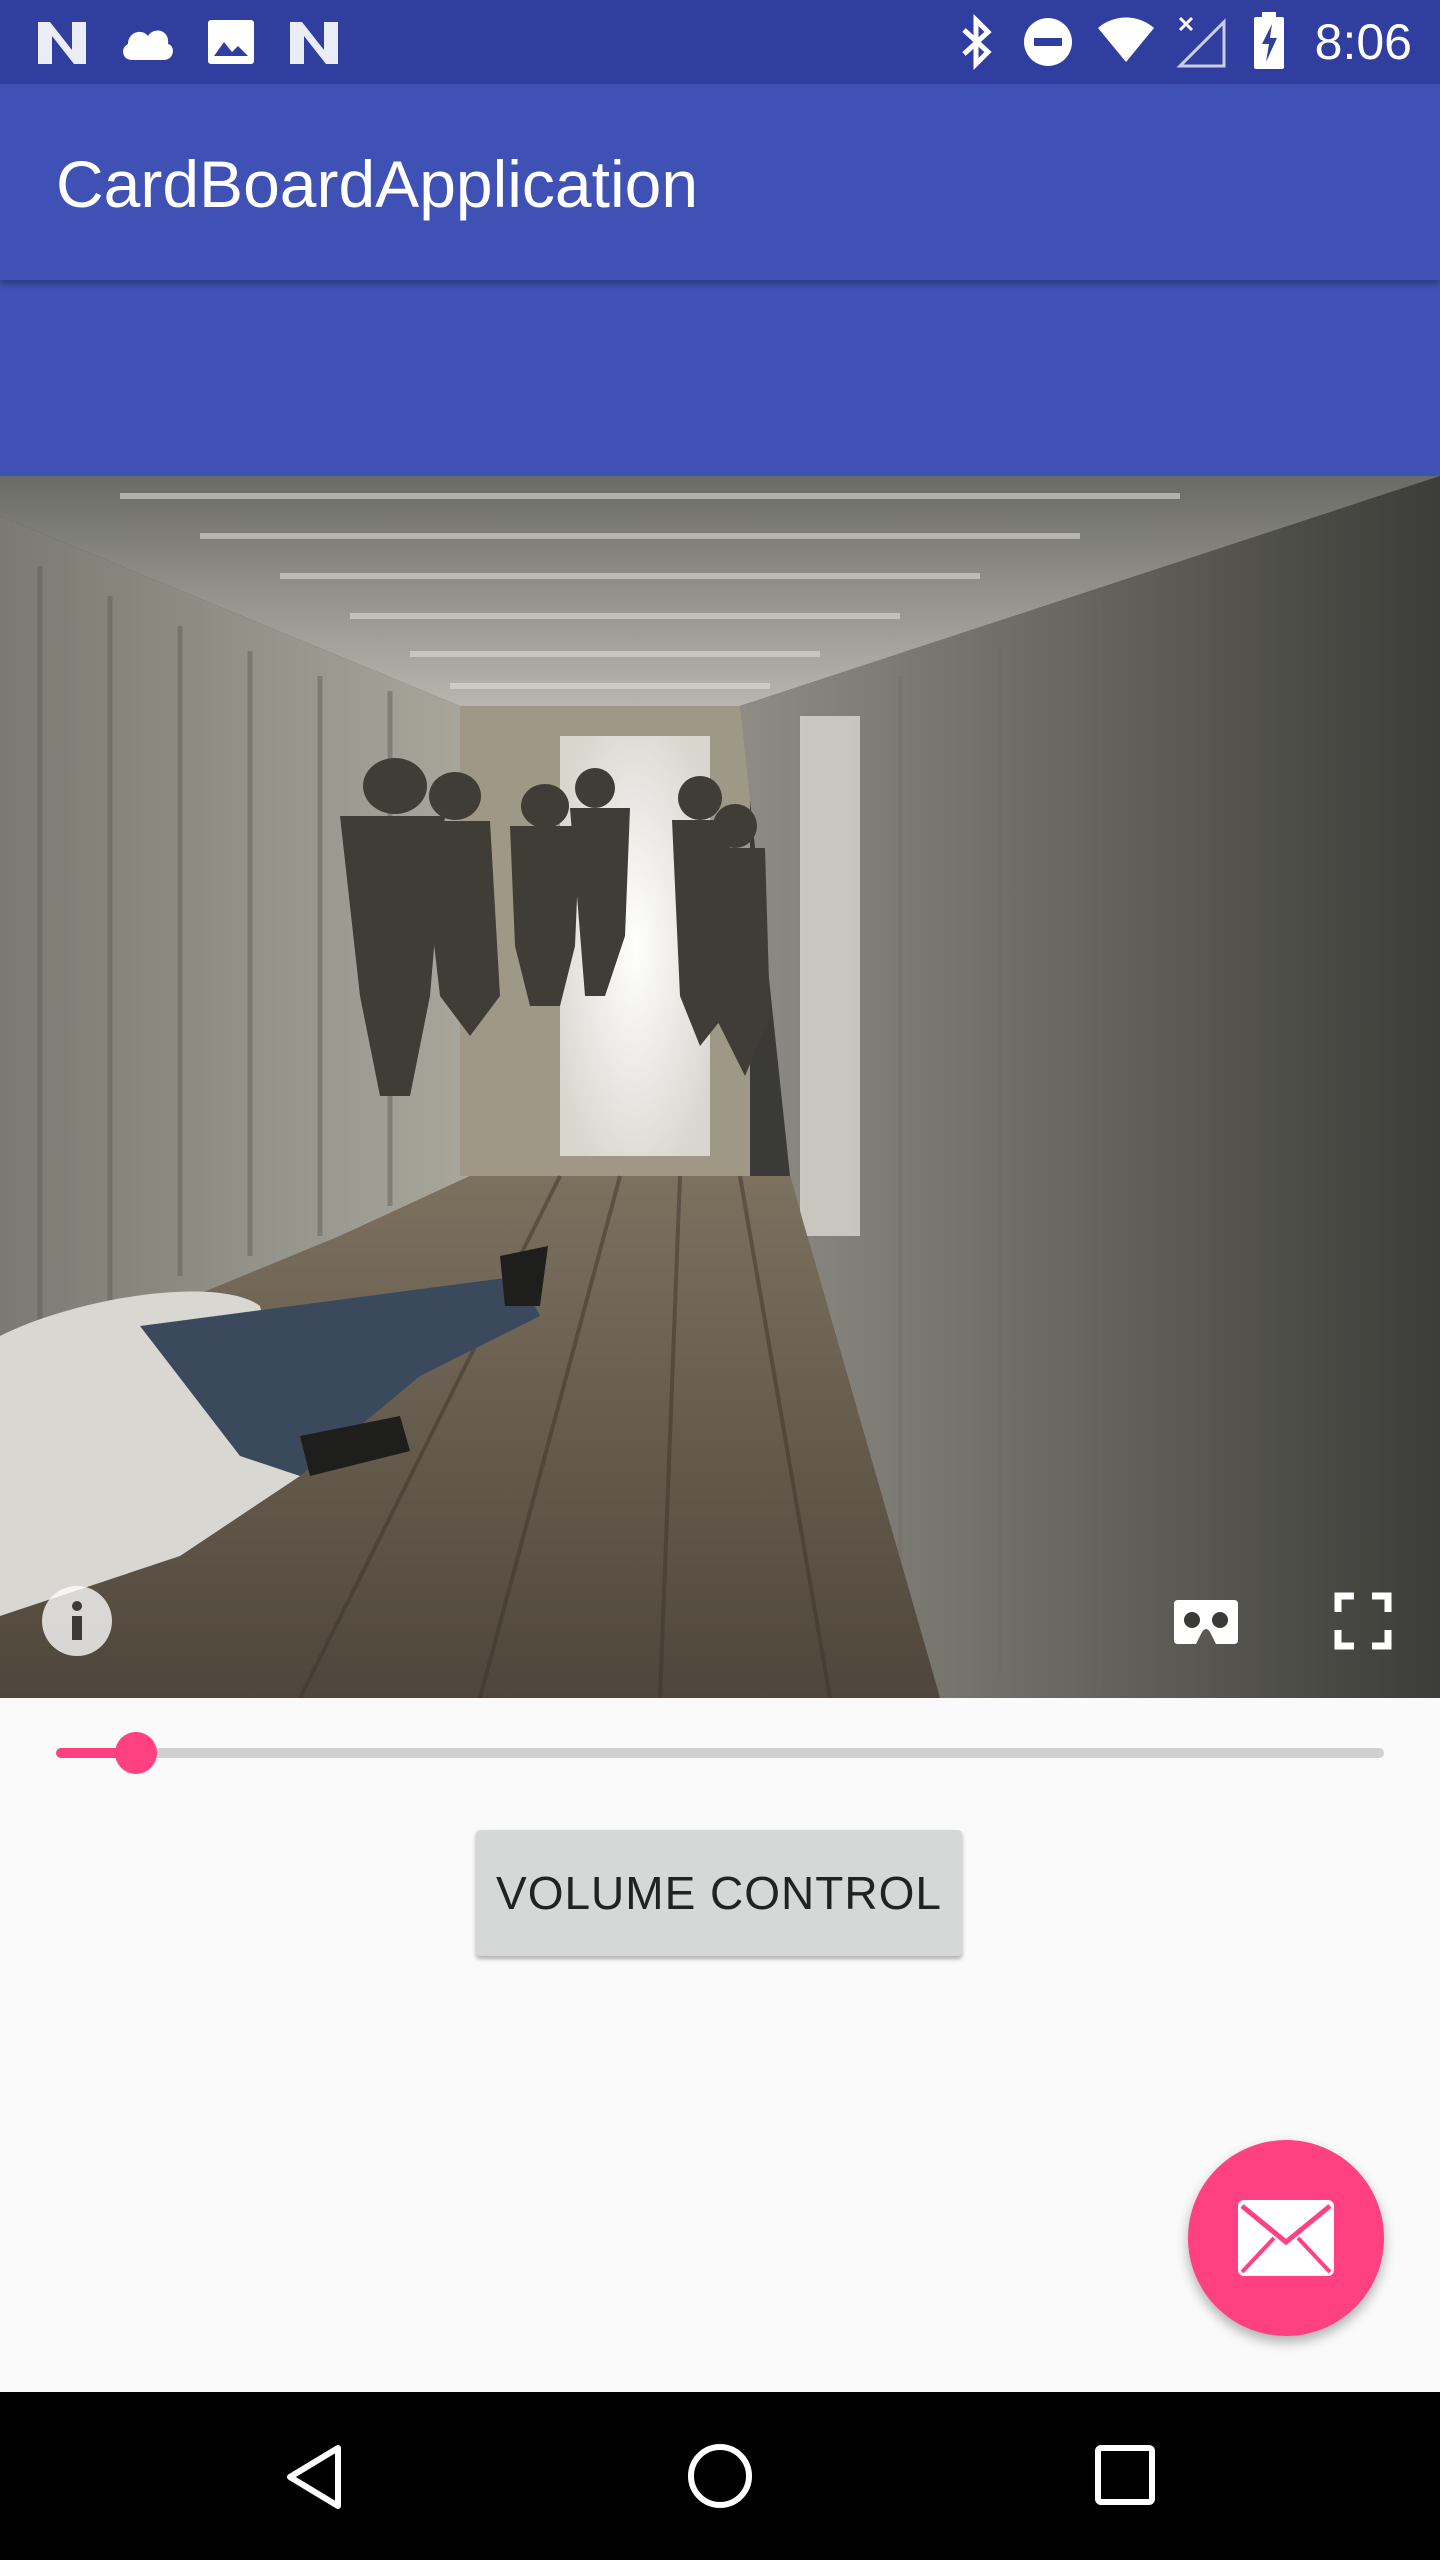 The height and width of the screenshot is (2560, 1440). I want to click on image-icon, so click(231, 42).